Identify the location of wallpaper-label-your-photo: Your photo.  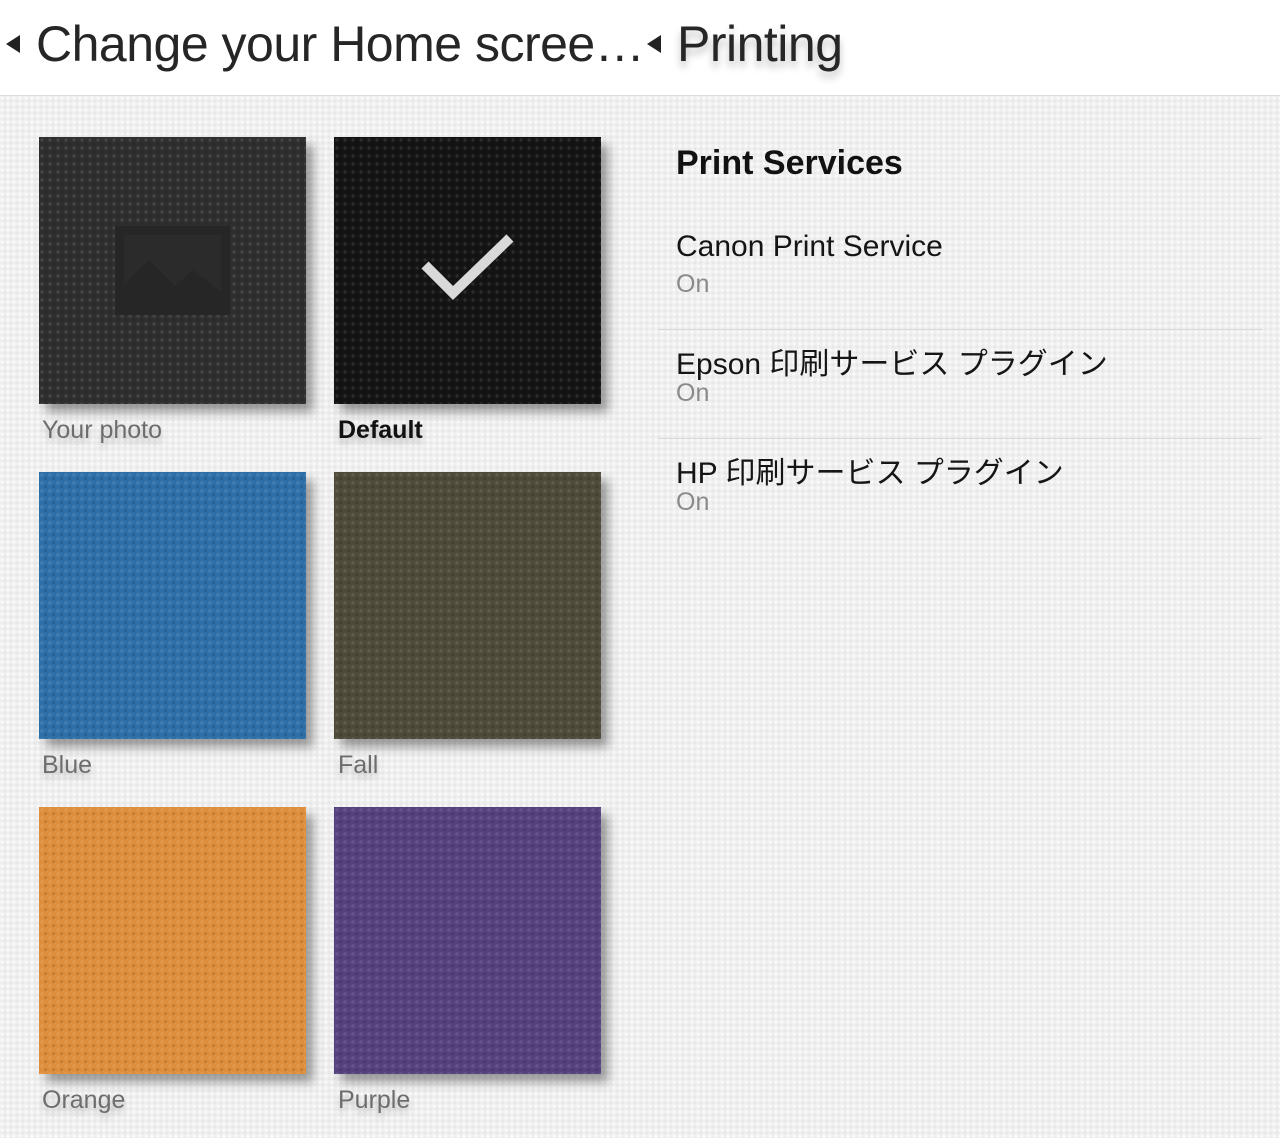
(102, 430).